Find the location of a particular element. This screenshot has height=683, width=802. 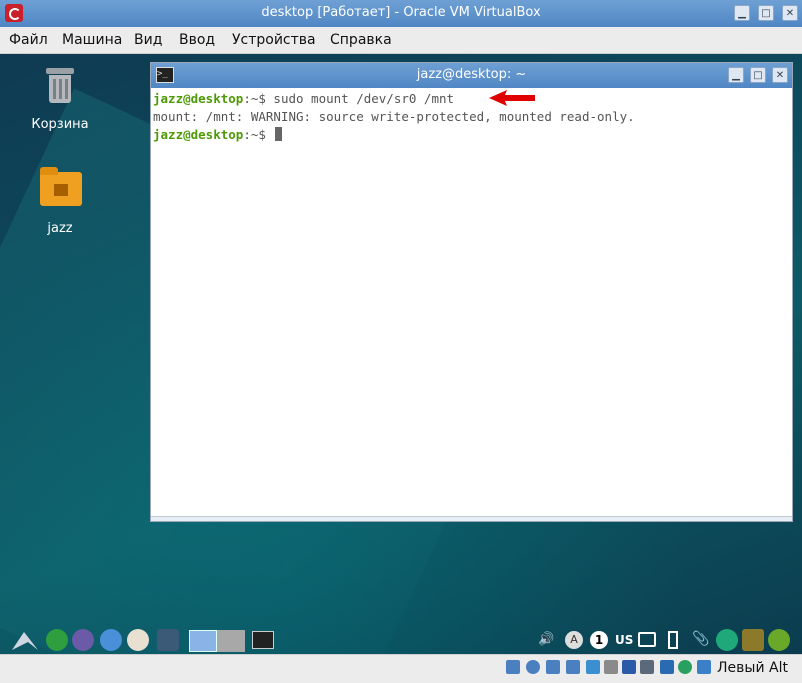

hard-disk-status-icon is located at coordinates (513, 667).